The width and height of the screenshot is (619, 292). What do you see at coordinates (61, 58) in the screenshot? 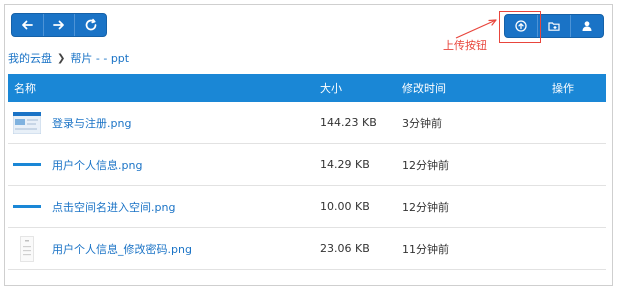
I see `chevron-right-icon: ❯` at bounding box center [61, 58].